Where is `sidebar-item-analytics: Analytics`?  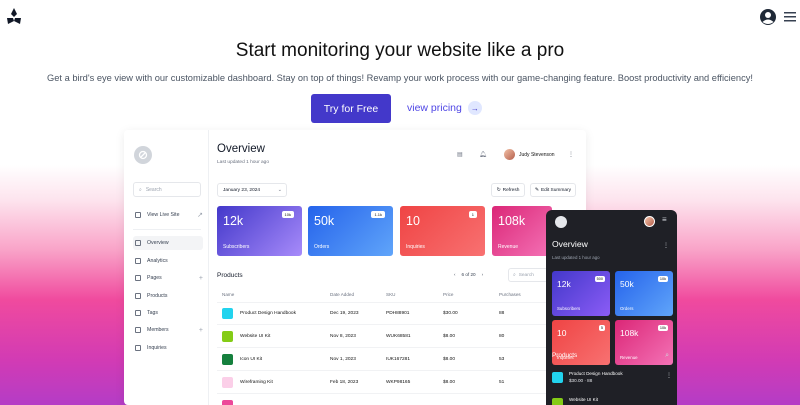
sidebar-item-analytics: Analytics is located at coordinates (168, 261).